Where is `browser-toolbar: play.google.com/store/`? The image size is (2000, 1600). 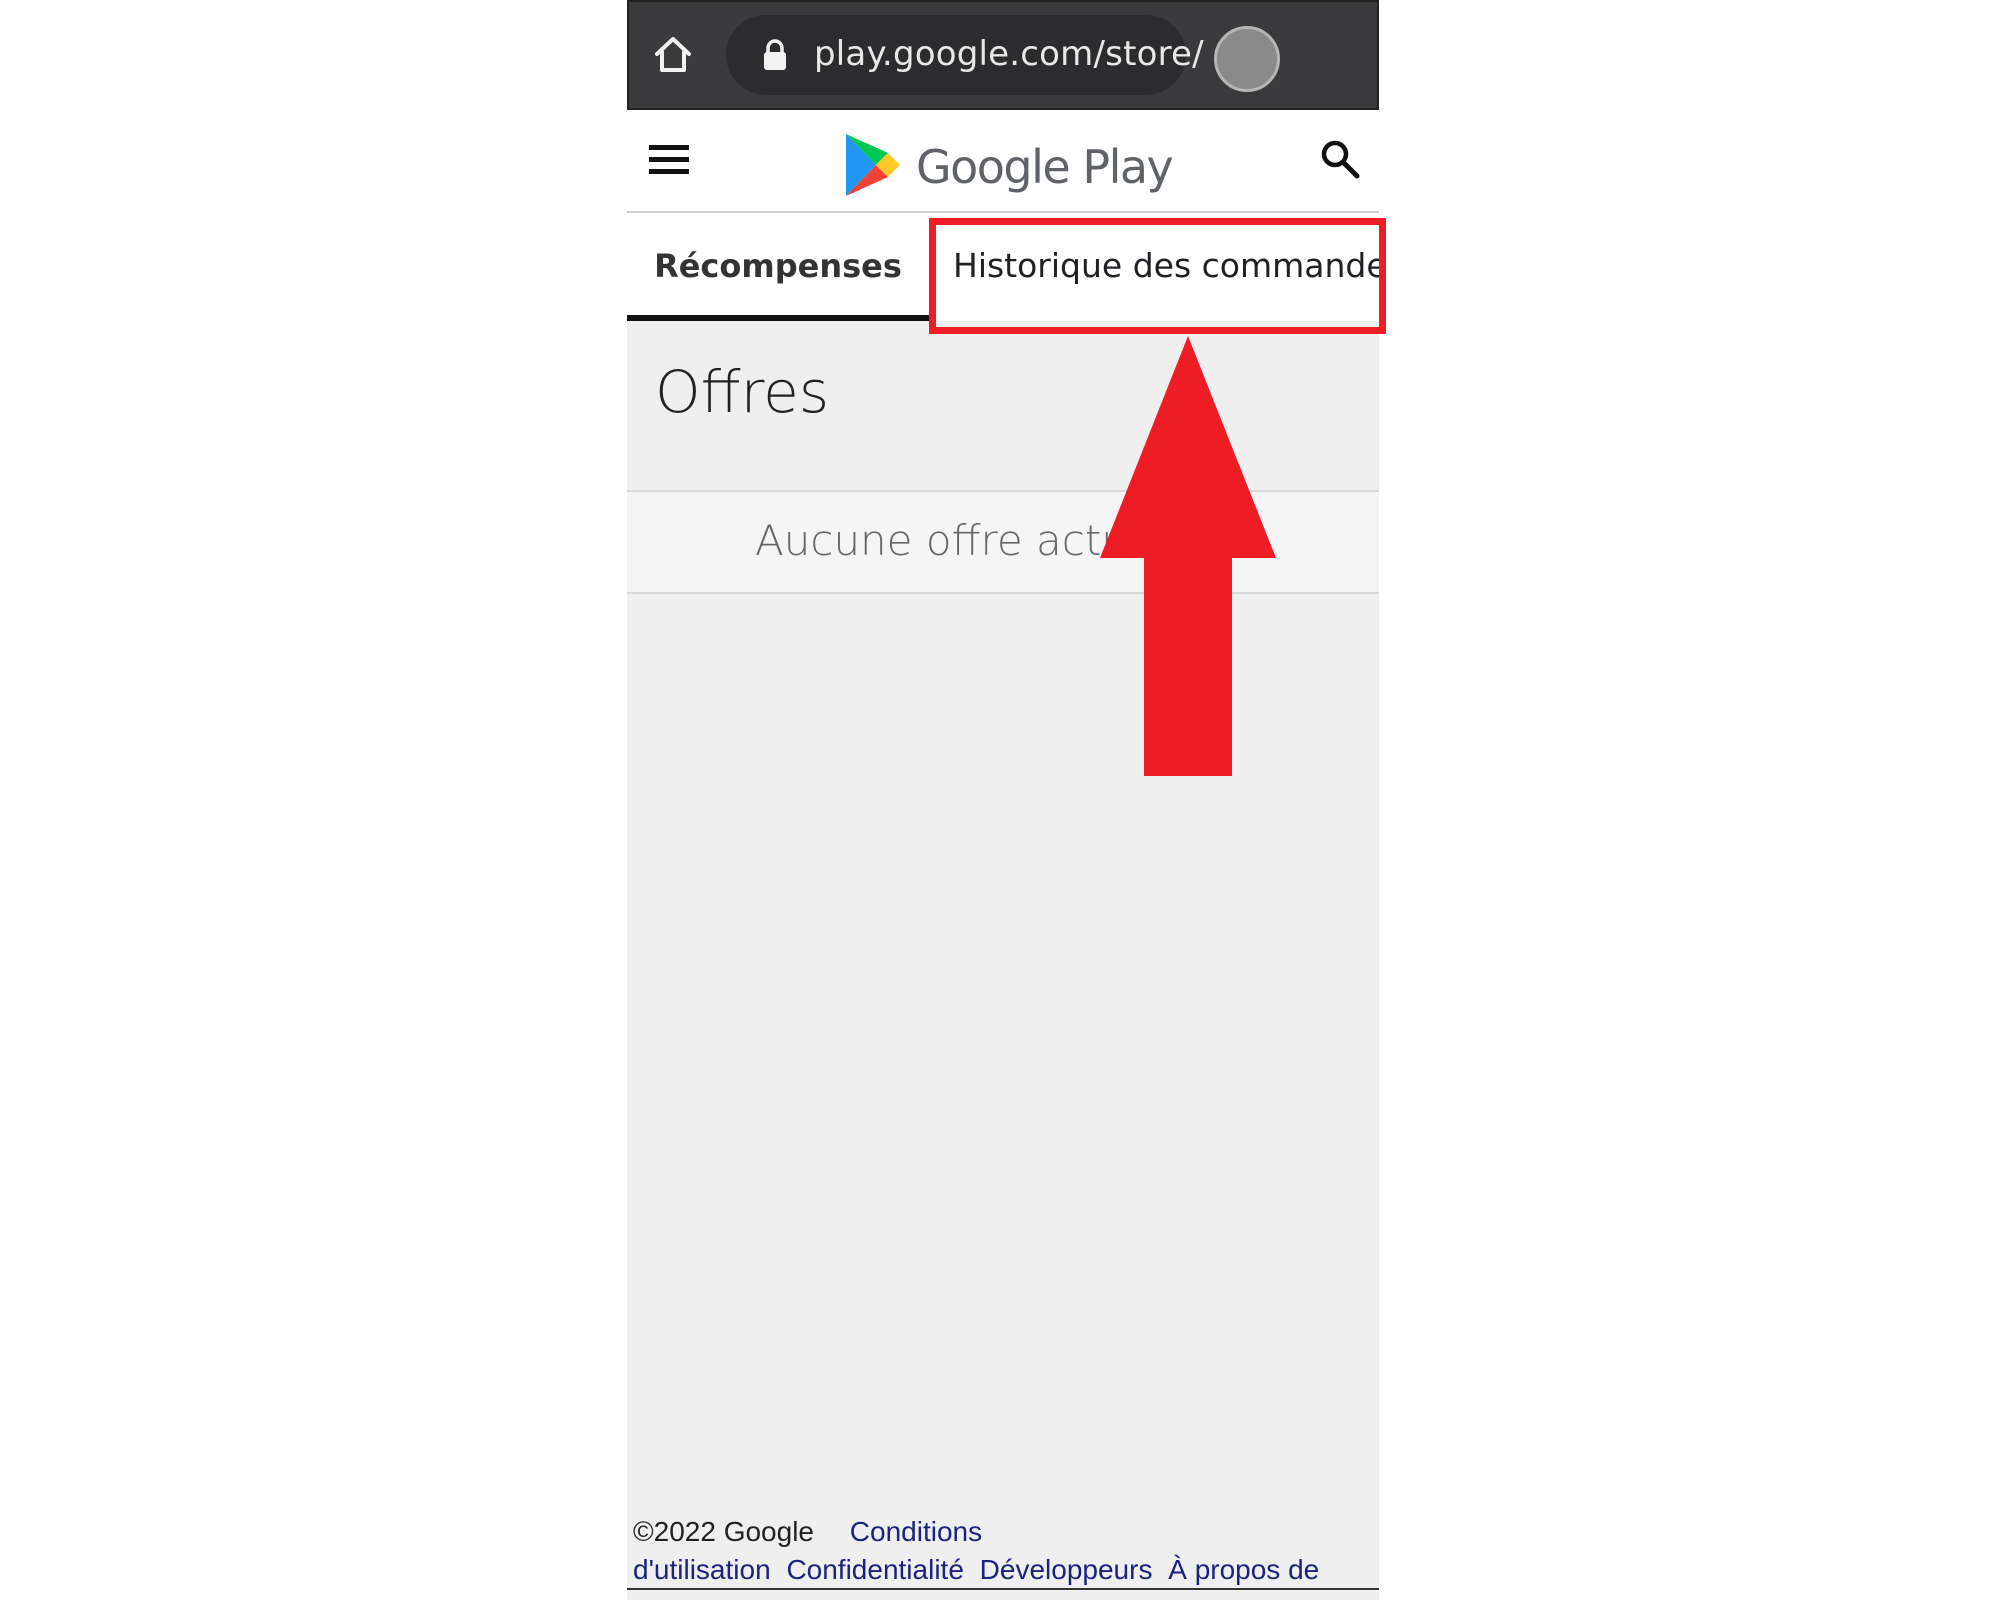 browser-toolbar: play.google.com/store/ is located at coordinates (1003, 55).